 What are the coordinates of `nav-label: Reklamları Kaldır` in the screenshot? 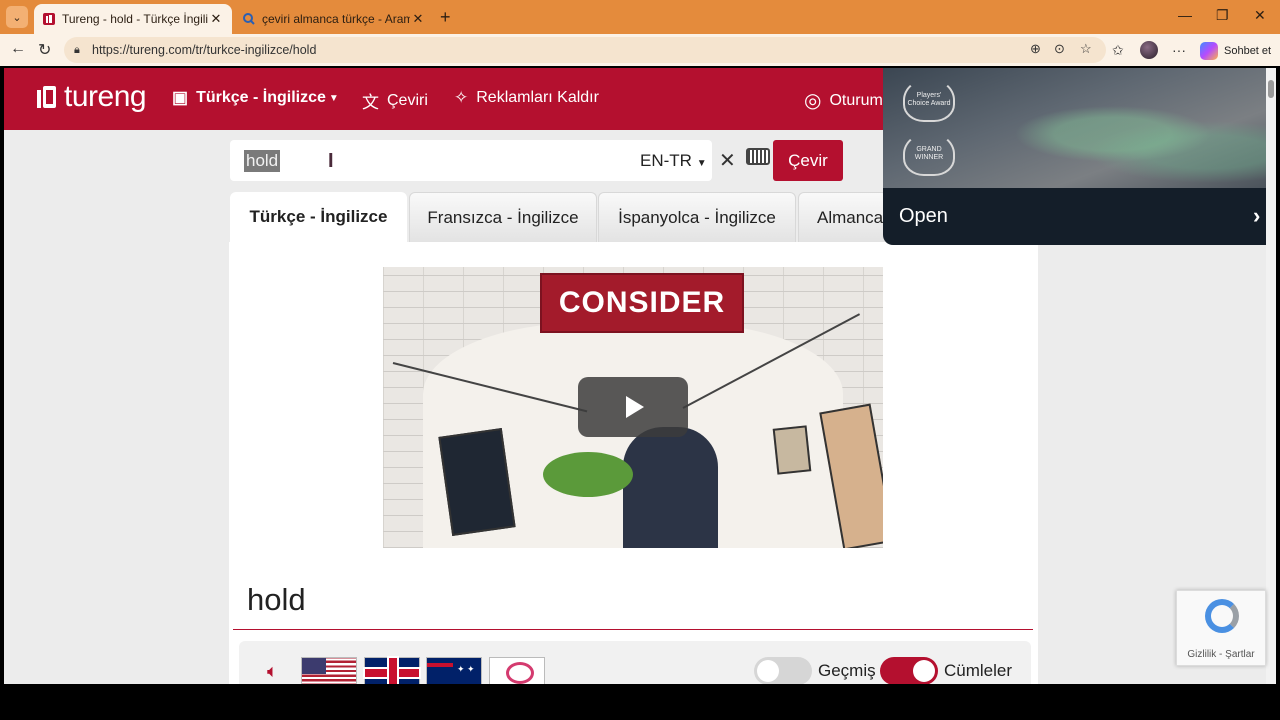 It's located at (537, 97).